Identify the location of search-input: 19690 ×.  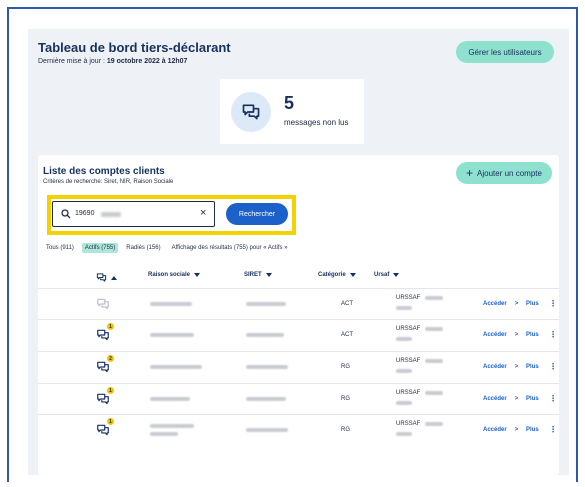
(133, 214).